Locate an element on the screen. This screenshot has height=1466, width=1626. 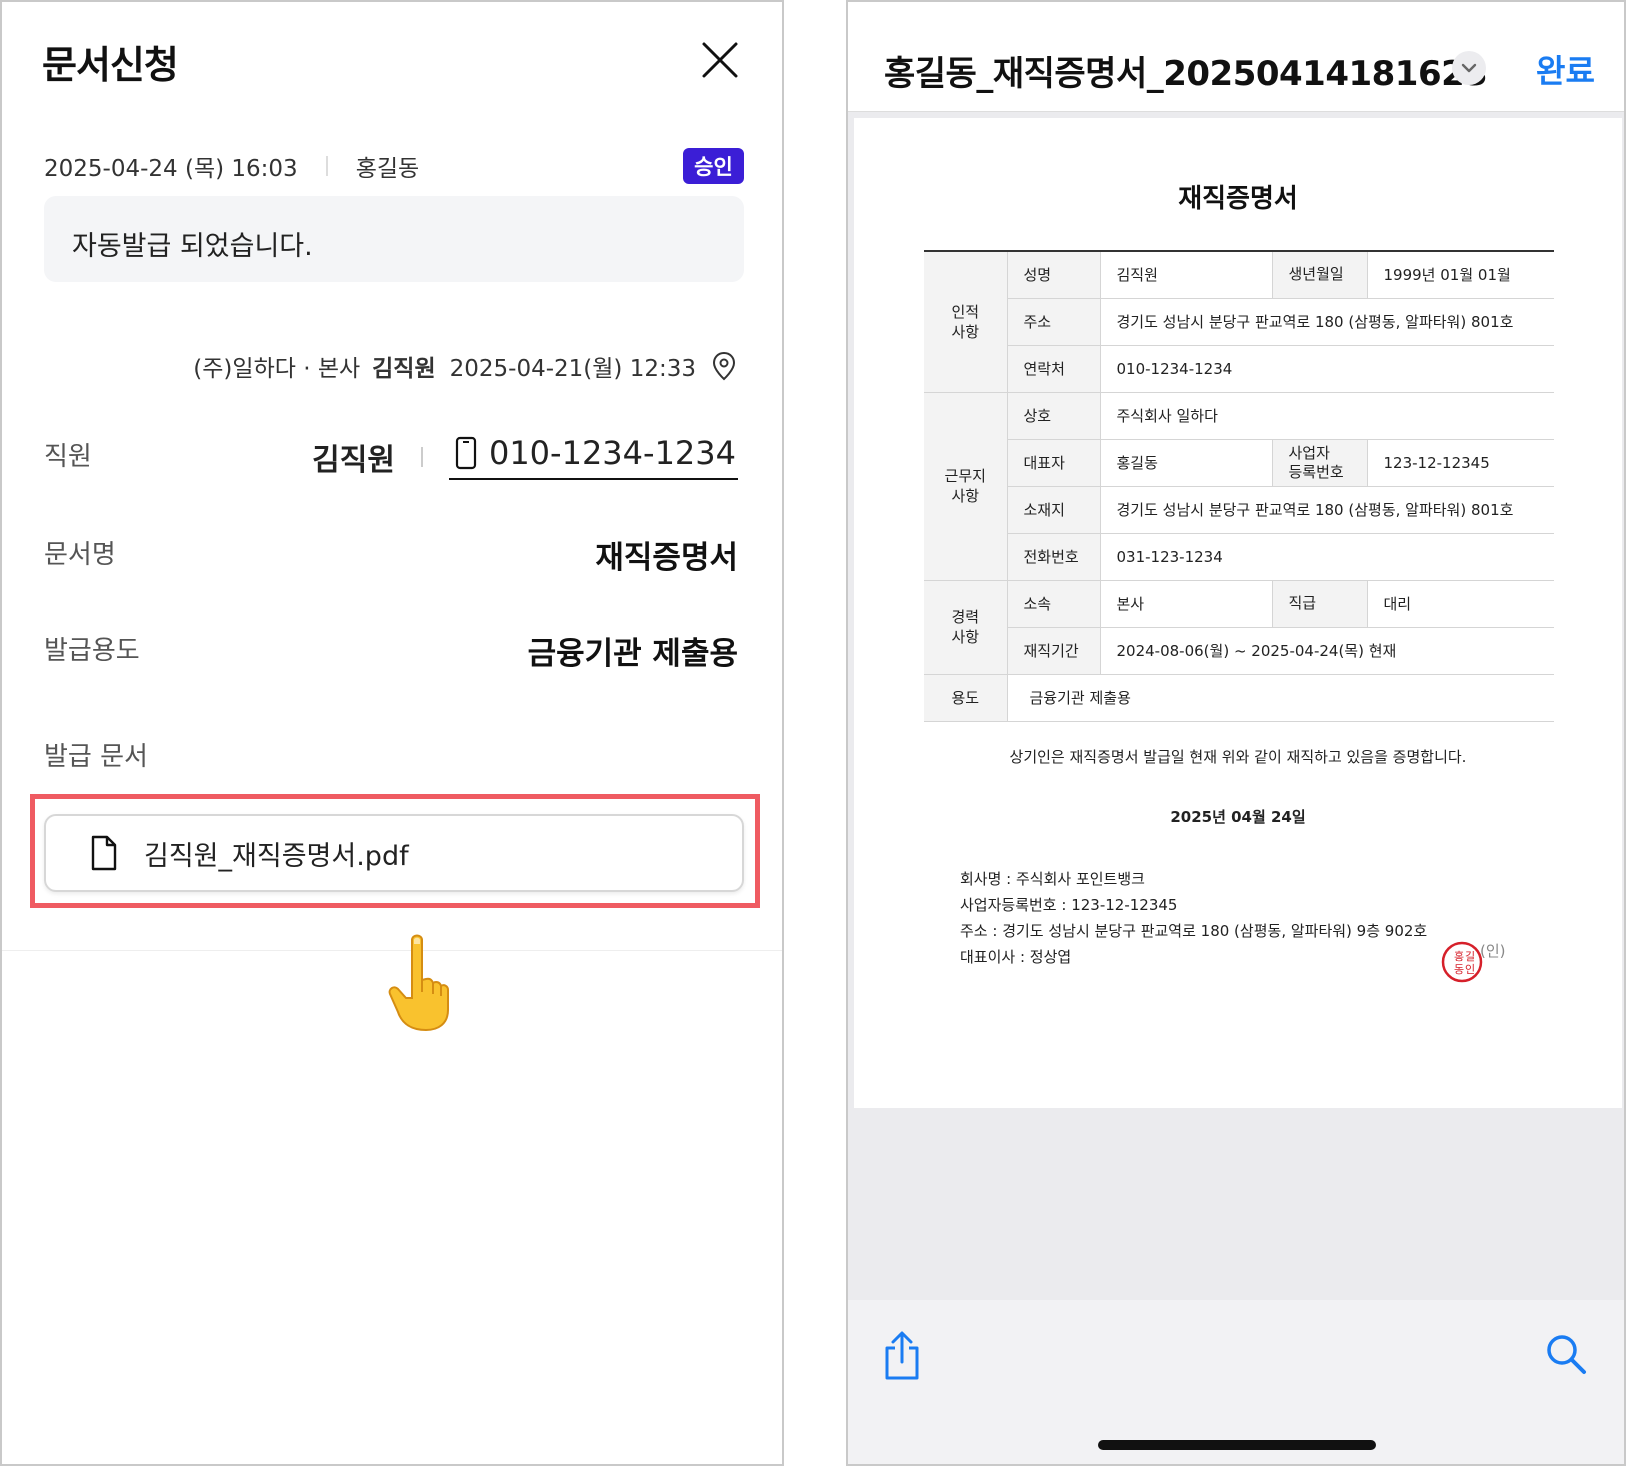
location-label: 소재지 is located at coordinates (1054, 510).